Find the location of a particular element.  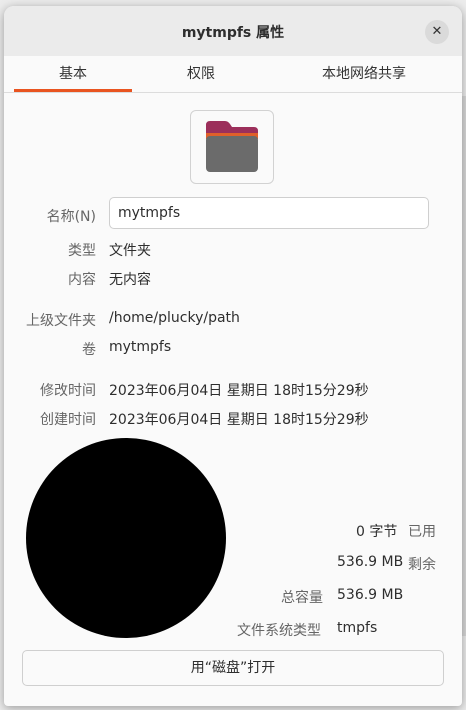

parent-folder-label: 上级文件夹 is located at coordinates (61, 321).